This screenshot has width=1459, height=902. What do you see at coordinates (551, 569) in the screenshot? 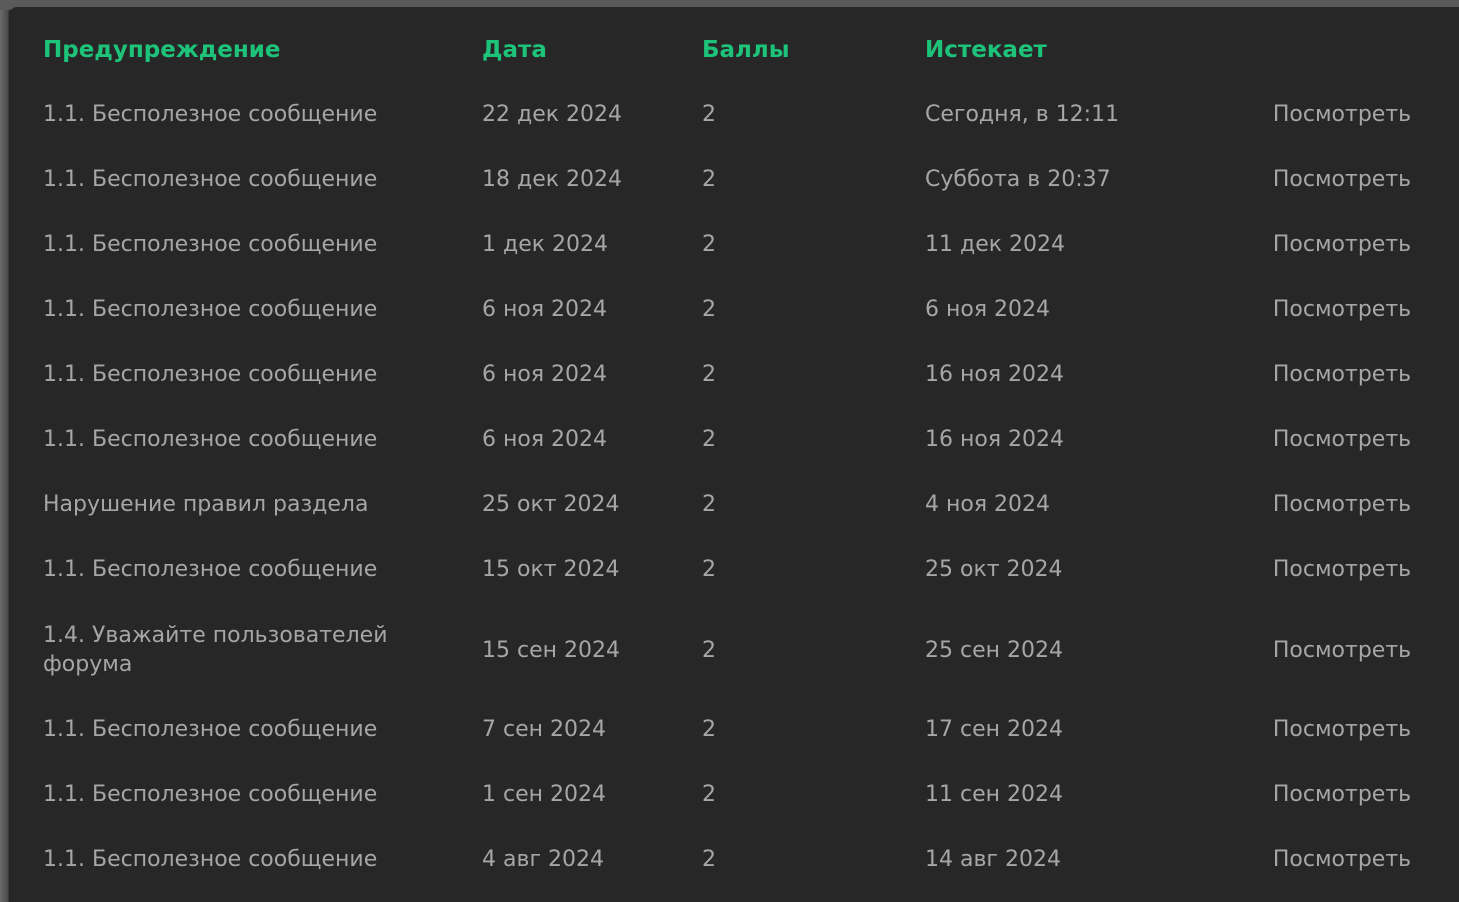
I see `warning-date: 15 окт 2024` at bounding box center [551, 569].